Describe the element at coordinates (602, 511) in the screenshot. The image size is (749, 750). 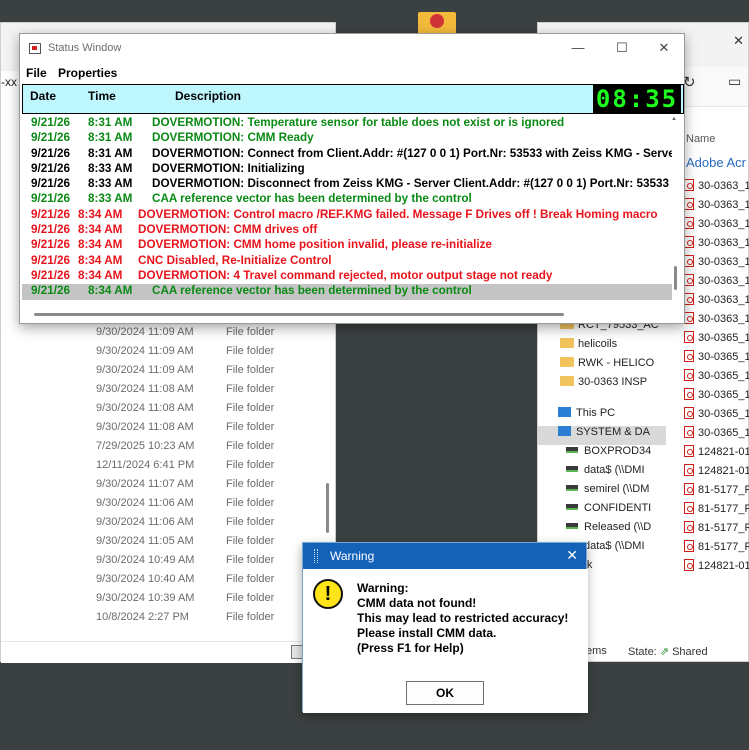
I see `nav-item: CONFIDENTI` at that location.